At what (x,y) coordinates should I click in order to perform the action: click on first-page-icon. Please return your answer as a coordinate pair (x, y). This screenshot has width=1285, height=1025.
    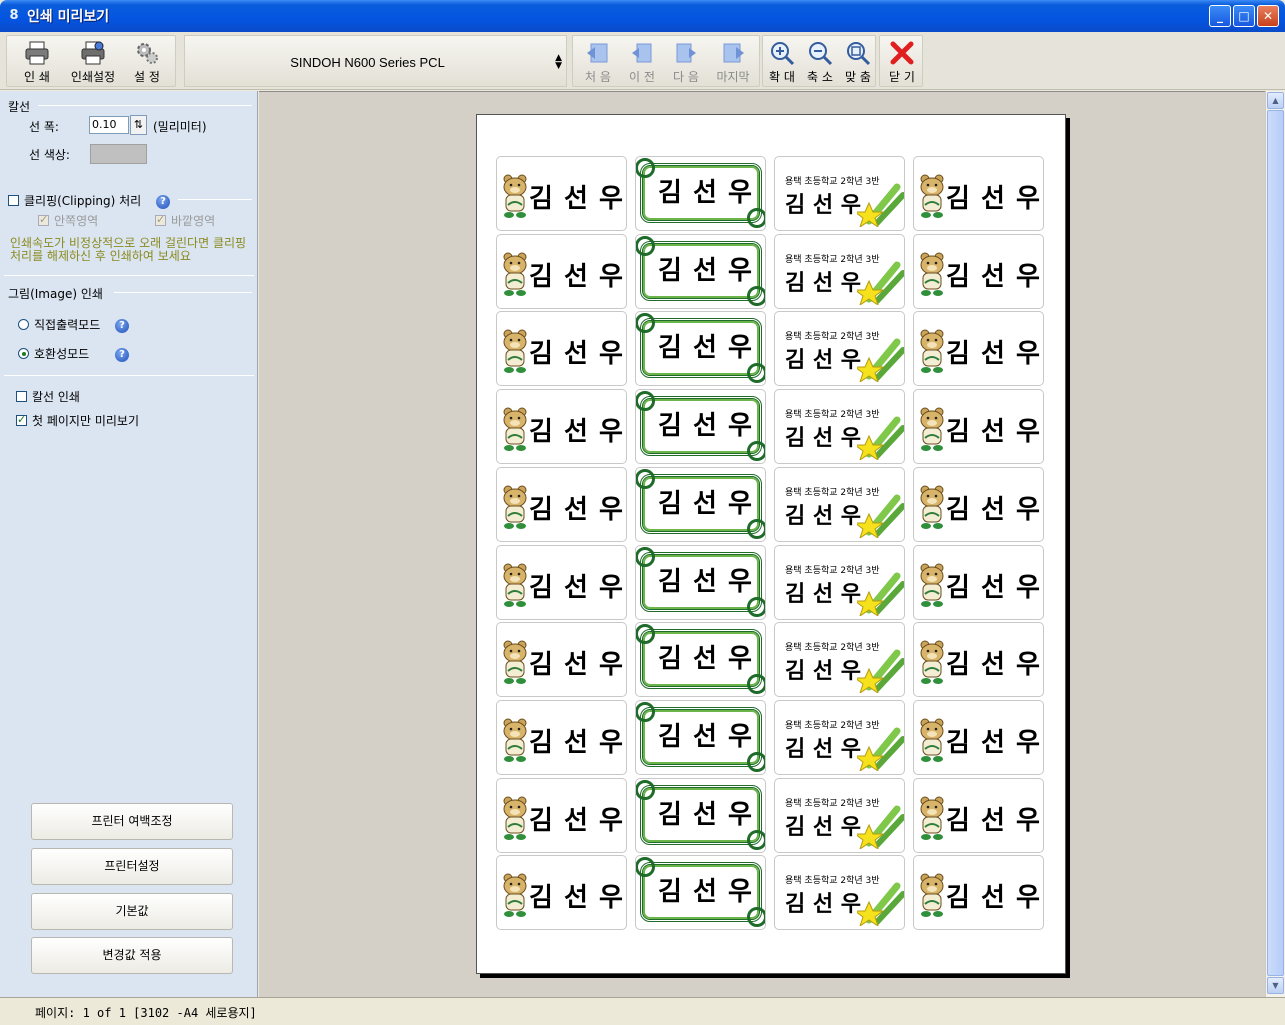
    Looking at the image, I should click on (598, 53).